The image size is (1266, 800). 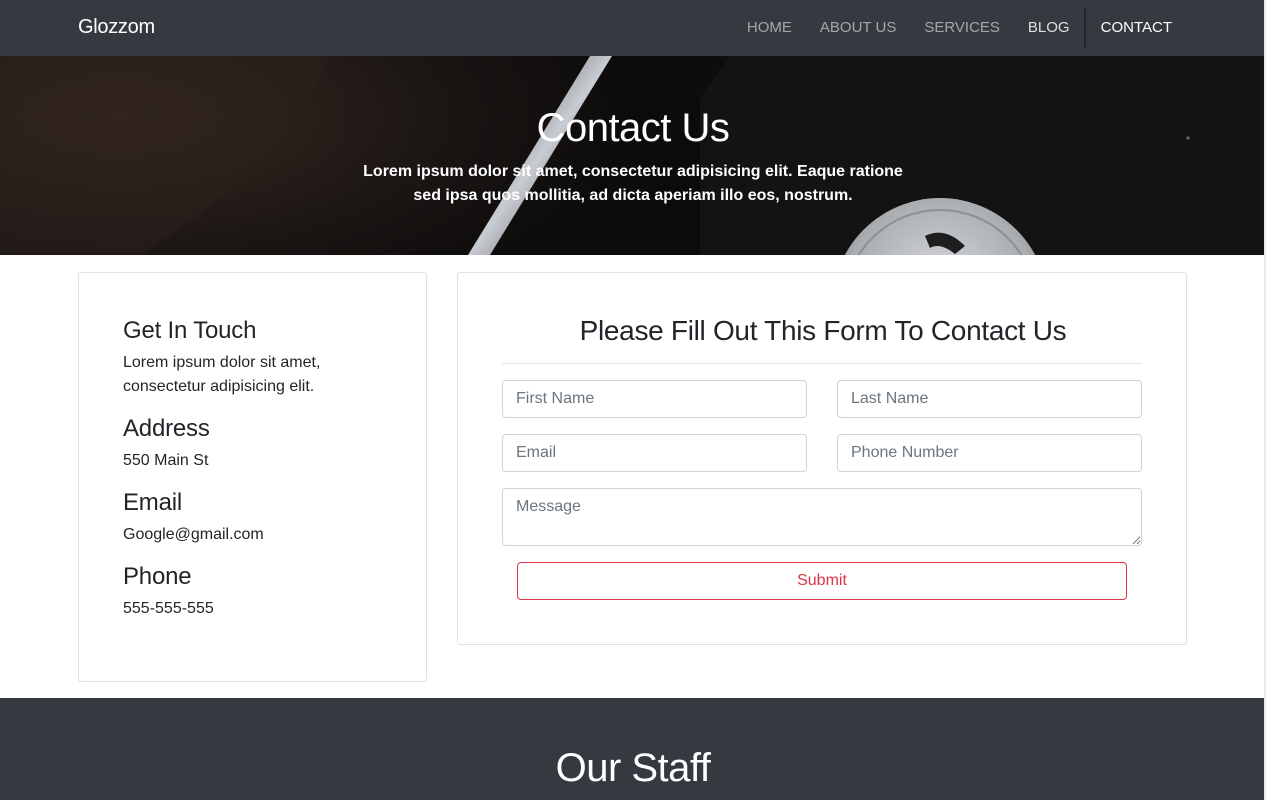 I want to click on address-heading: Address, so click(x=166, y=428).